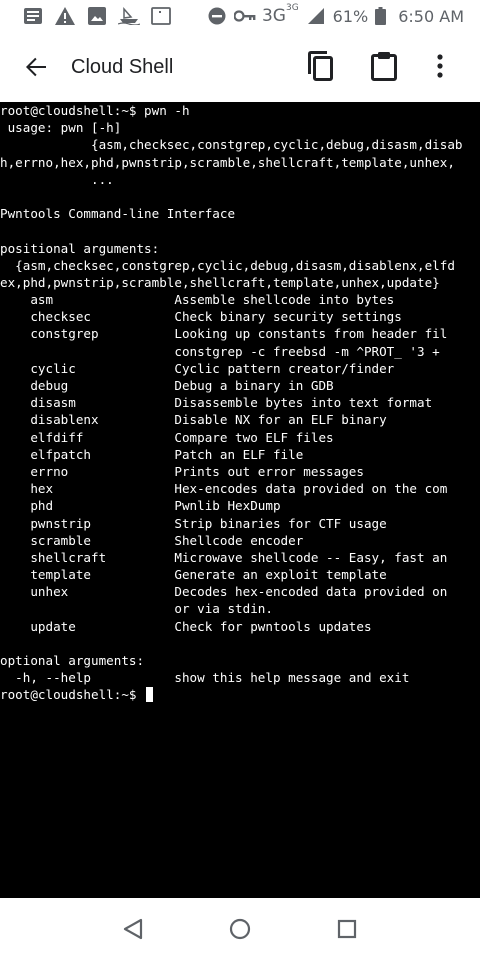  What do you see at coordinates (61, 128) in the screenshot?
I see `terminal-line: usage: pwn [-h]` at bounding box center [61, 128].